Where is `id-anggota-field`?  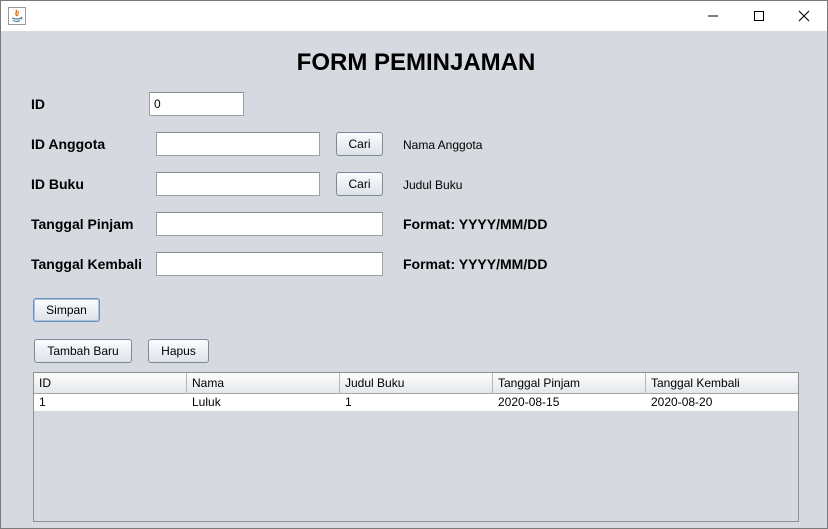
id-anggota-field is located at coordinates (238, 144).